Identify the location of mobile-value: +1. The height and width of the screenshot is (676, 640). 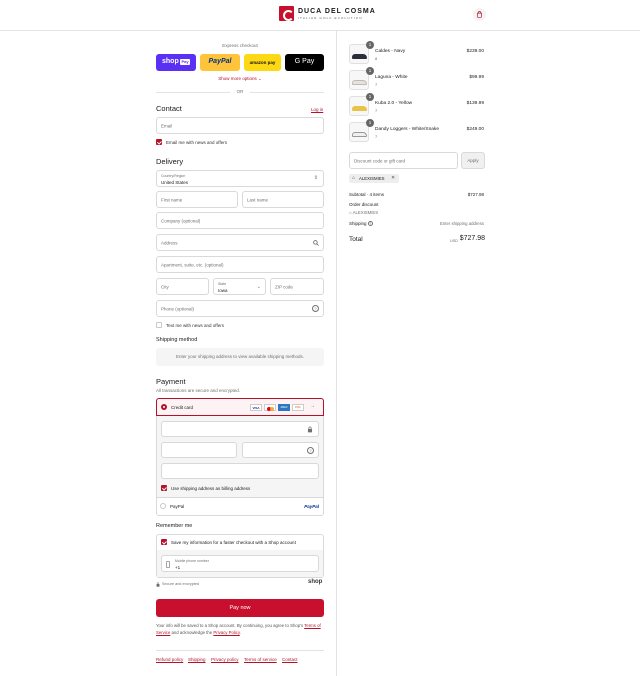
(178, 567).